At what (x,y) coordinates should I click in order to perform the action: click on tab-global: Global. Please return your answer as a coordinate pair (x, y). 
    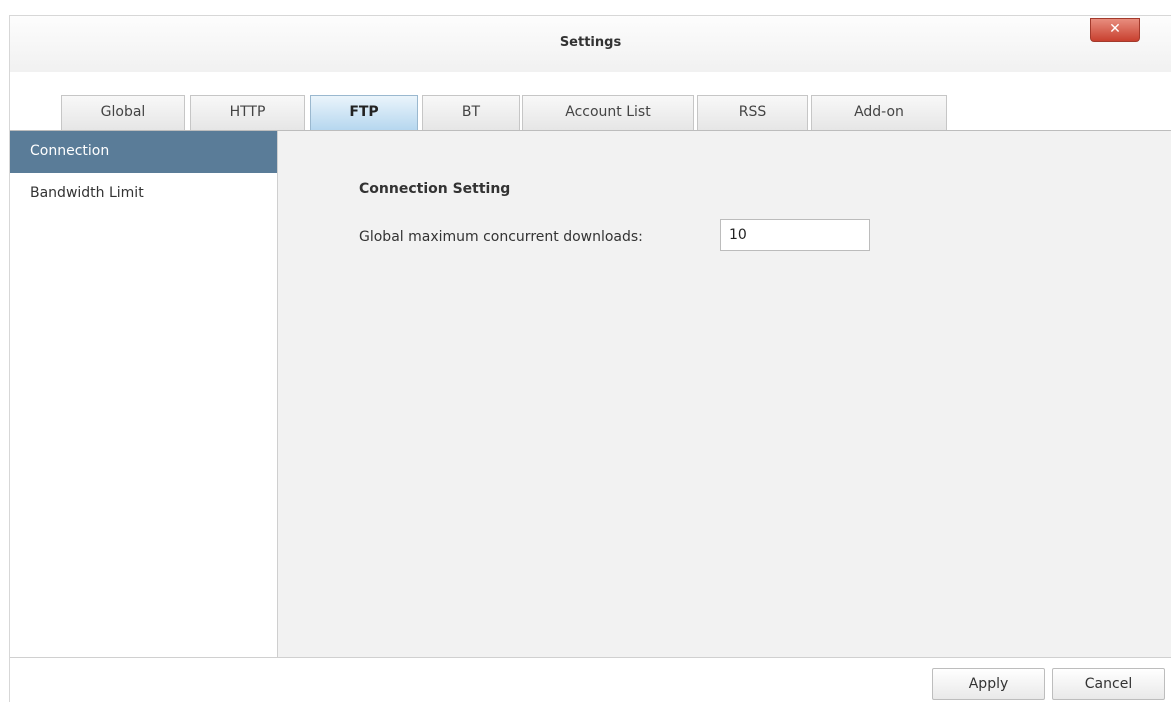
    Looking at the image, I should click on (123, 112).